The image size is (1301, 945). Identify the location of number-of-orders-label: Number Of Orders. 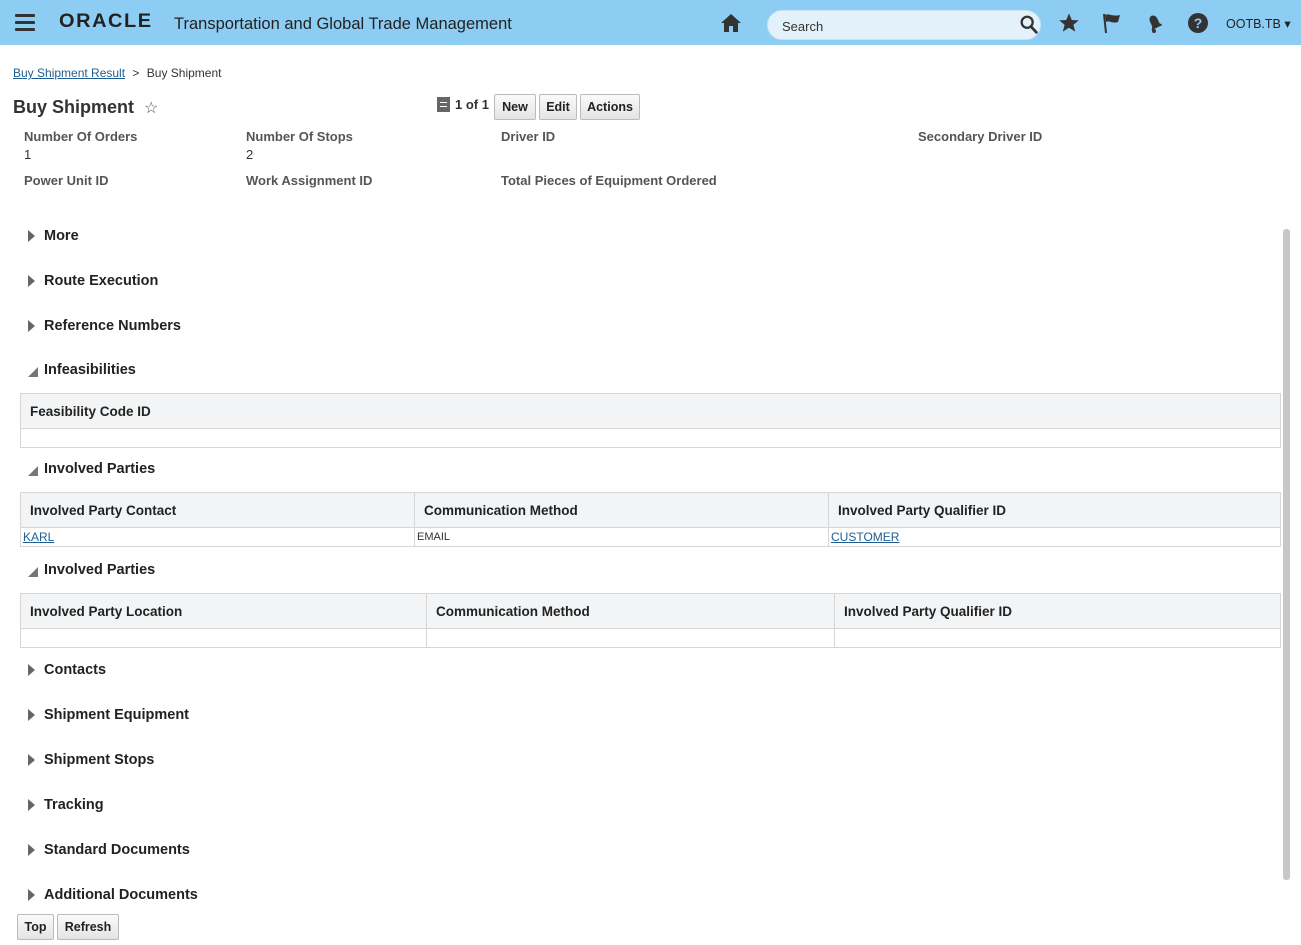
(81, 136).